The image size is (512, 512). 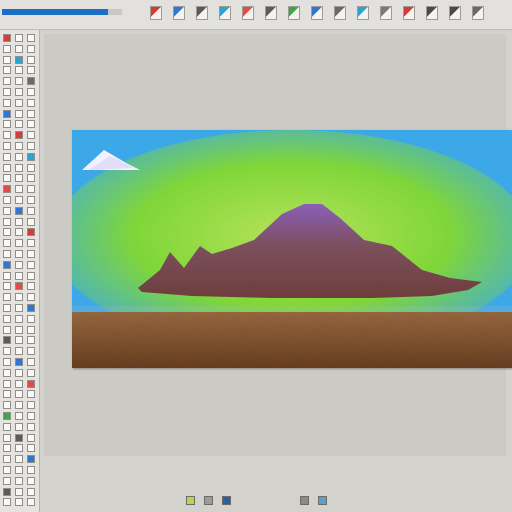 What do you see at coordinates (409, 13) in the screenshot?
I see `layers-tool-button` at bounding box center [409, 13].